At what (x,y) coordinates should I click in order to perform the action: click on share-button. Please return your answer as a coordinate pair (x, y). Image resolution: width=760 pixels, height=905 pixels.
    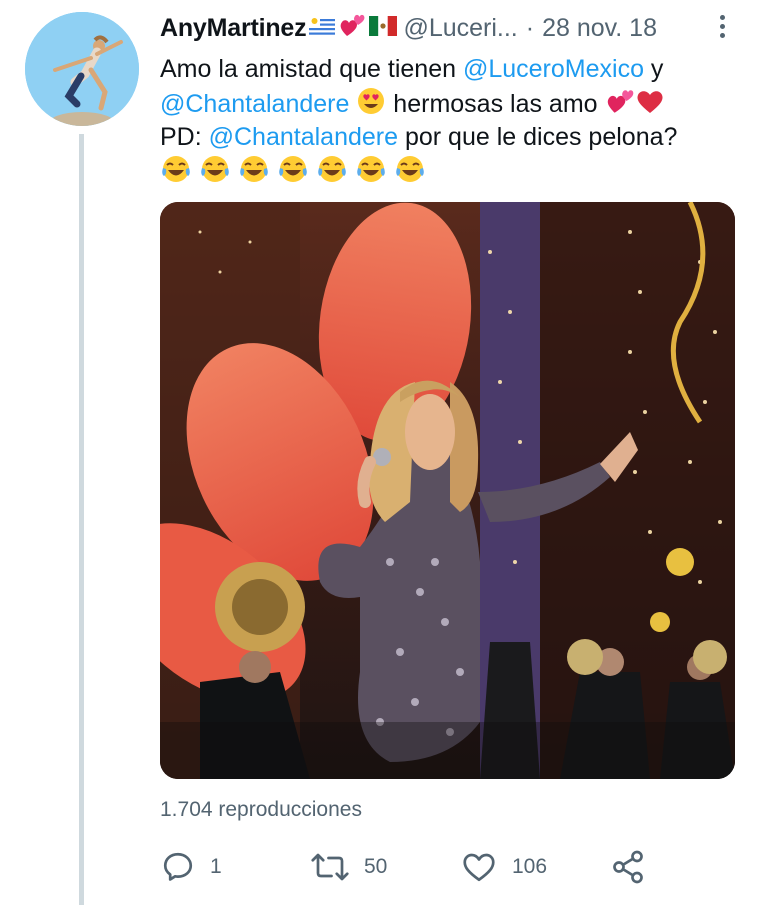
    Looking at the image, I should click on (635, 867).